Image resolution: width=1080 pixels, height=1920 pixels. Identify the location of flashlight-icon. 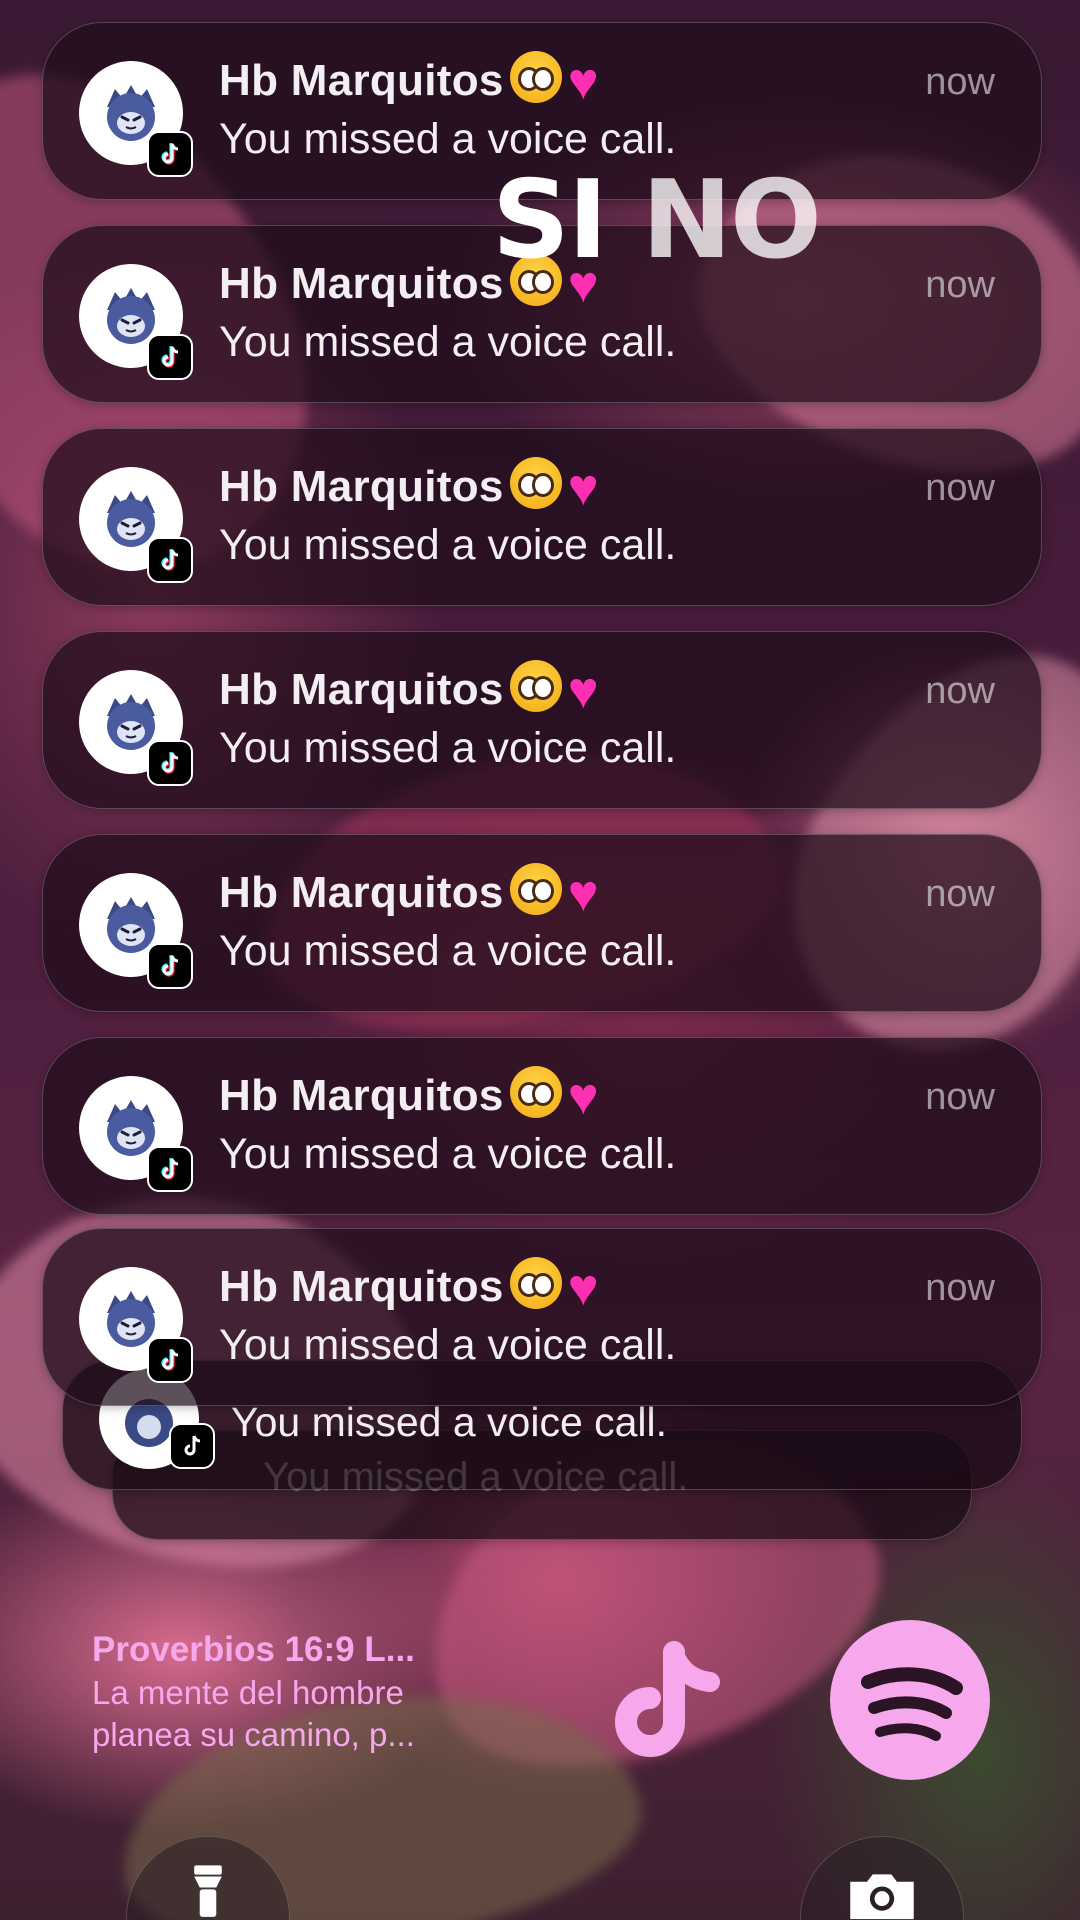
(208, 1891).